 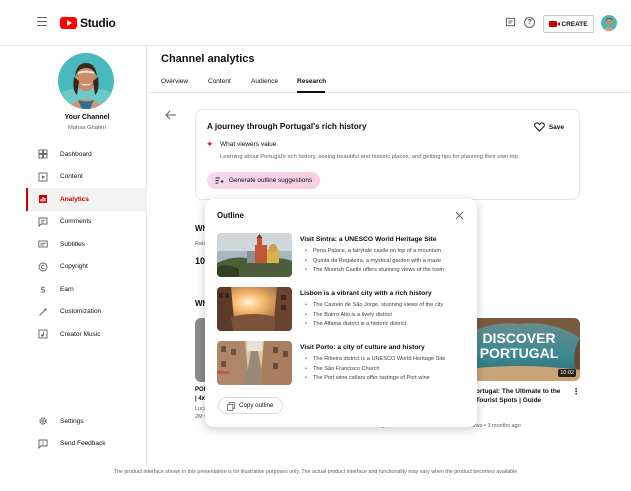 I want to click on account-avatar, so click(x=609, y=23).